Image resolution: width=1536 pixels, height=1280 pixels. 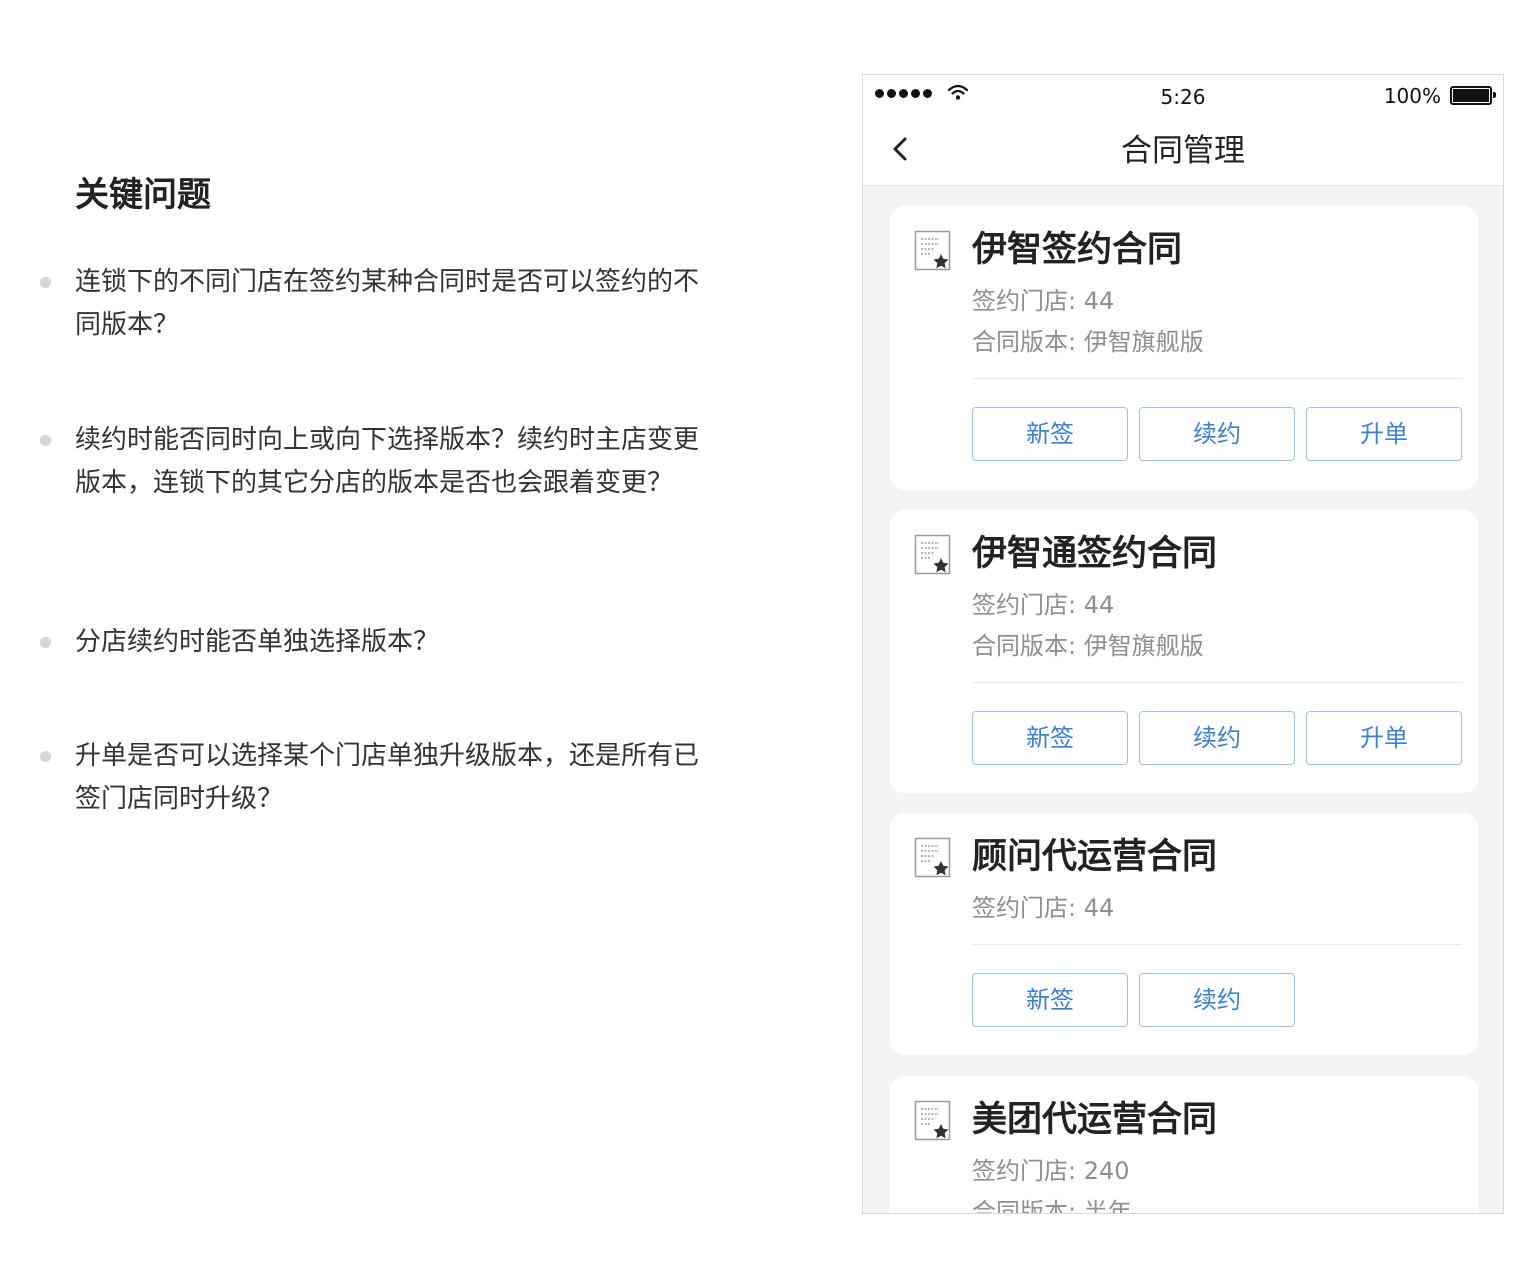 What do you see at coordinates (1077, 250) in the screenshot?
I see `contract-title: 伊智签约合同` at bounding box center [1077, 250].